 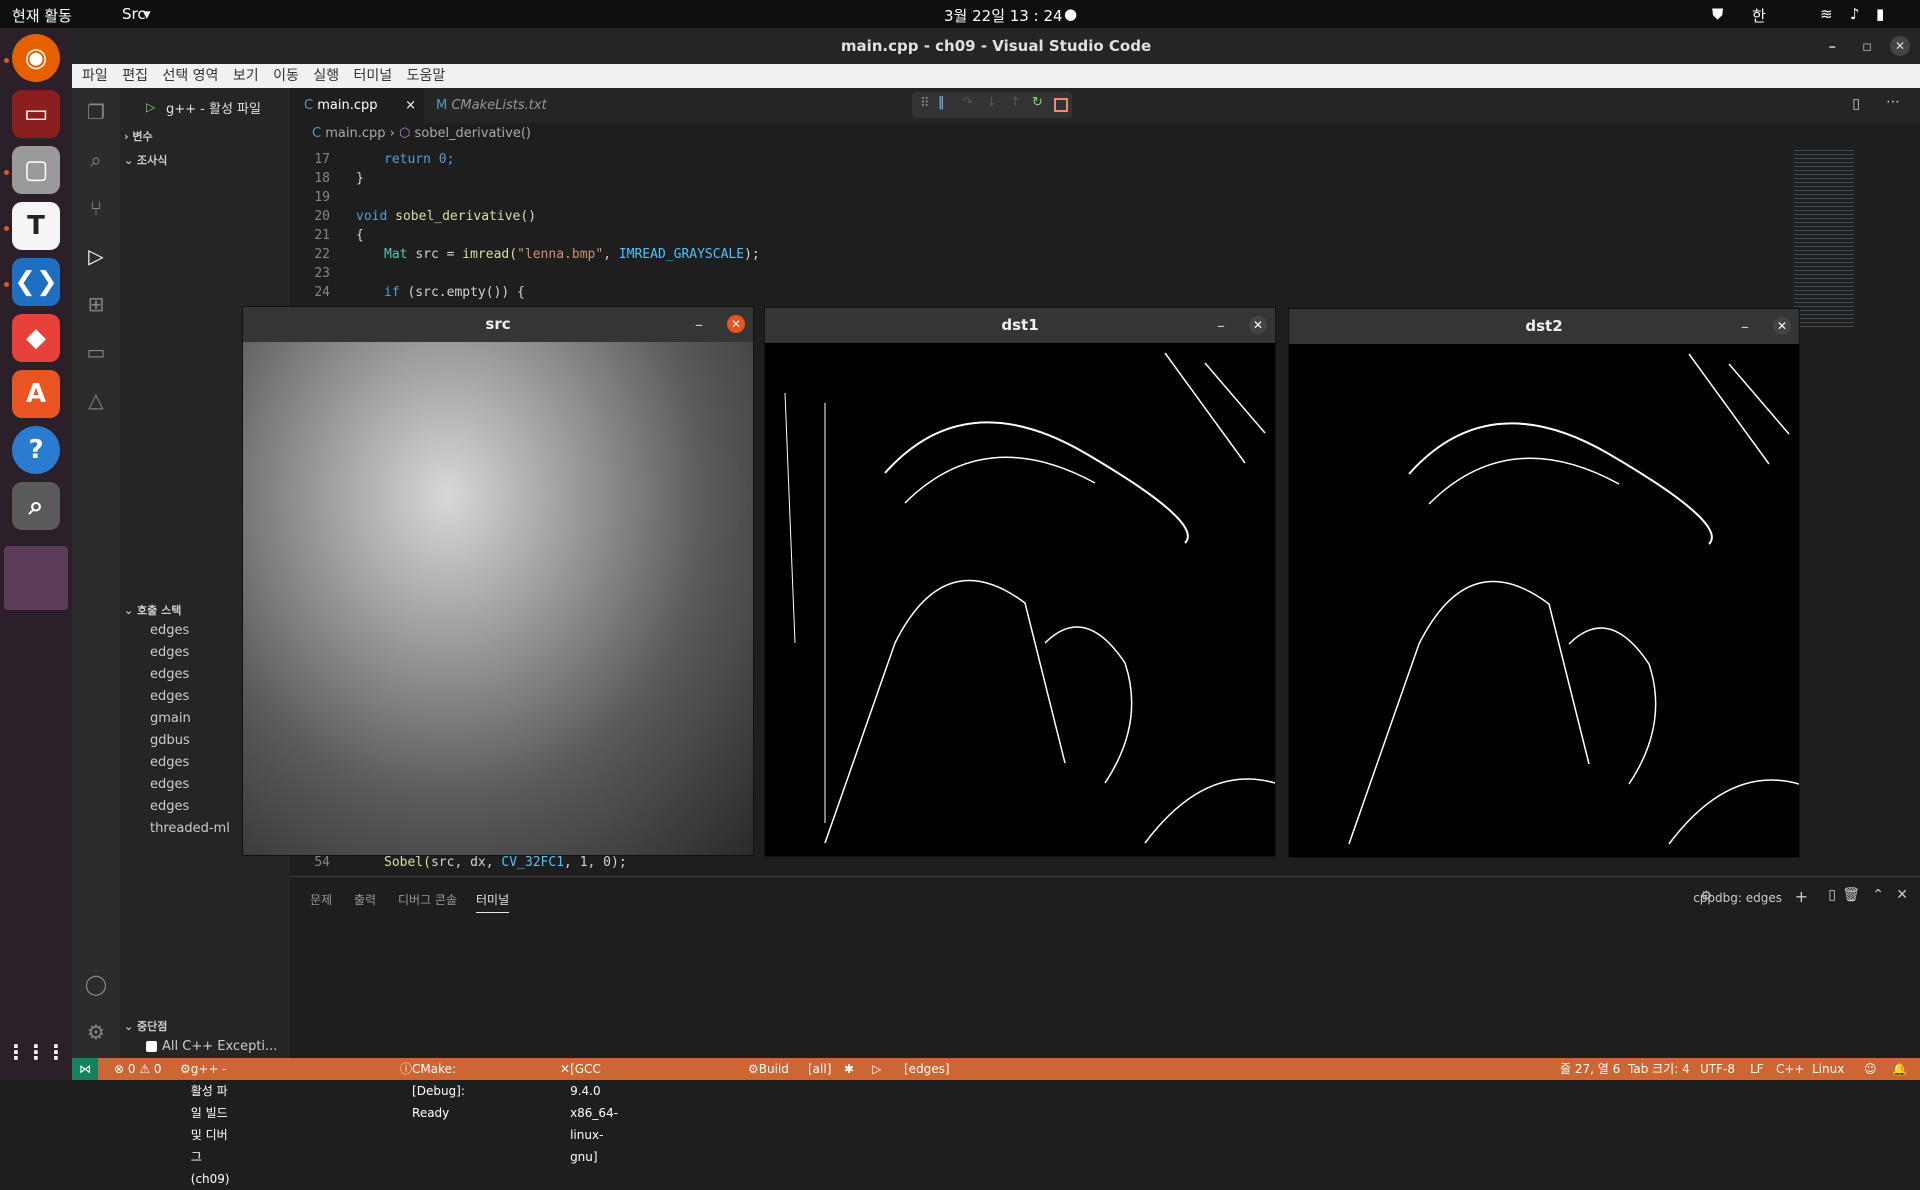 I want to click on source-control-icon: ⑂, so click(x=96, y=208).